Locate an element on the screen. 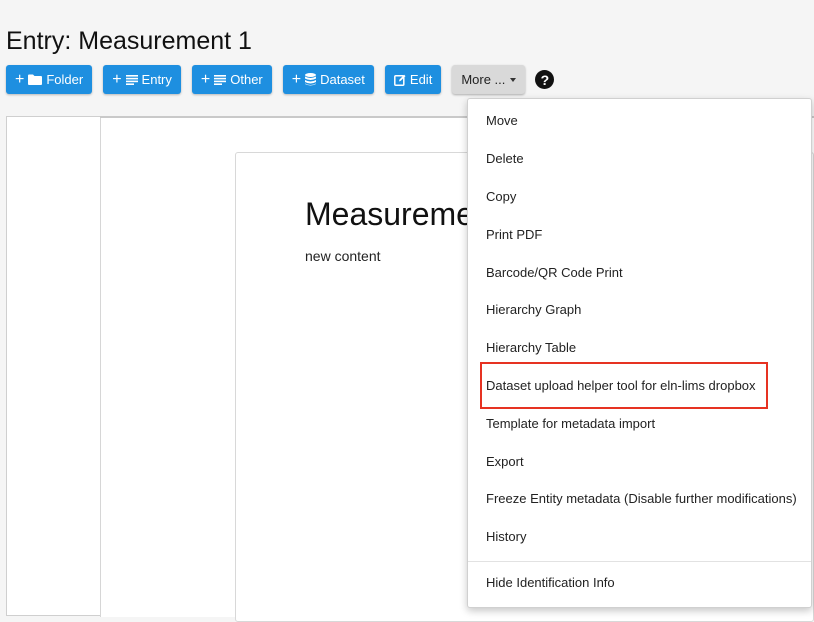 This screenshot has width=814, height=622. add-dataset-button: + Dataset is located at coordinates (328, 79).